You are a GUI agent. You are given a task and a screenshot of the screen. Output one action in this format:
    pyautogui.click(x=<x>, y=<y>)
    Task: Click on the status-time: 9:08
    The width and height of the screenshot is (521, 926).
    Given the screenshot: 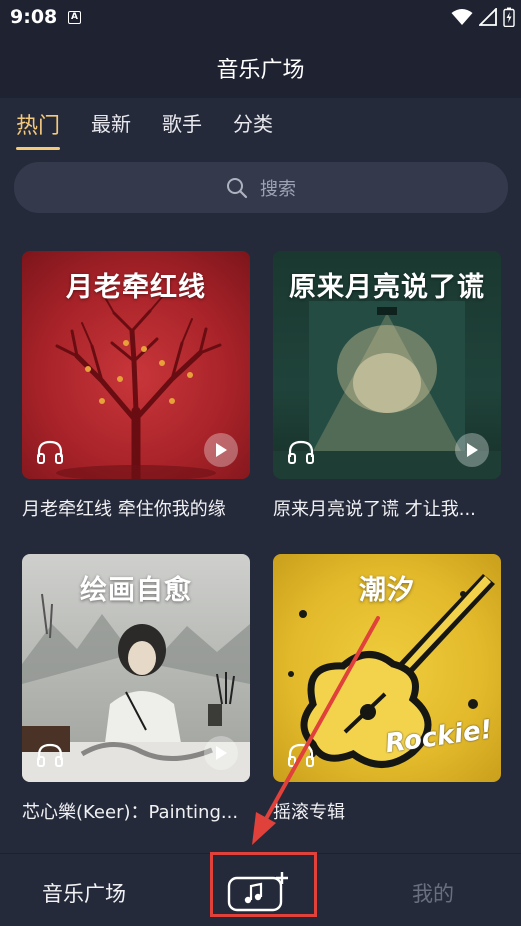 What is the action you would take?
    pyautogui.click(x=34, y=17)
    